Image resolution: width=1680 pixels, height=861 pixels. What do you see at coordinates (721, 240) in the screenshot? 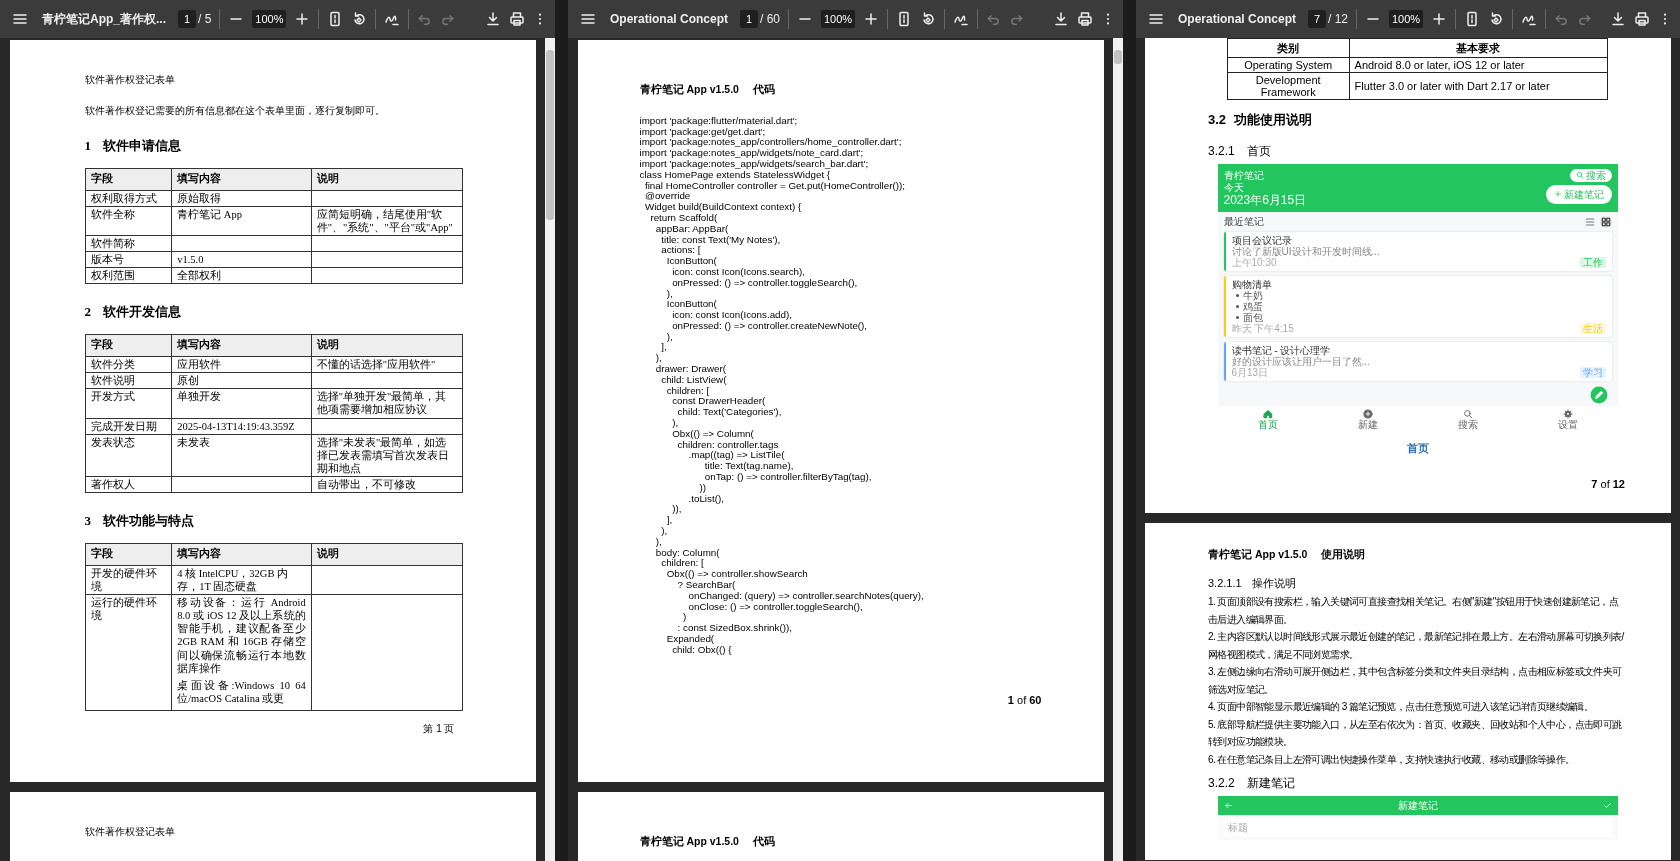
I see `code-line: title: const Text('My Notes'),` at bounding box center [721, 240].